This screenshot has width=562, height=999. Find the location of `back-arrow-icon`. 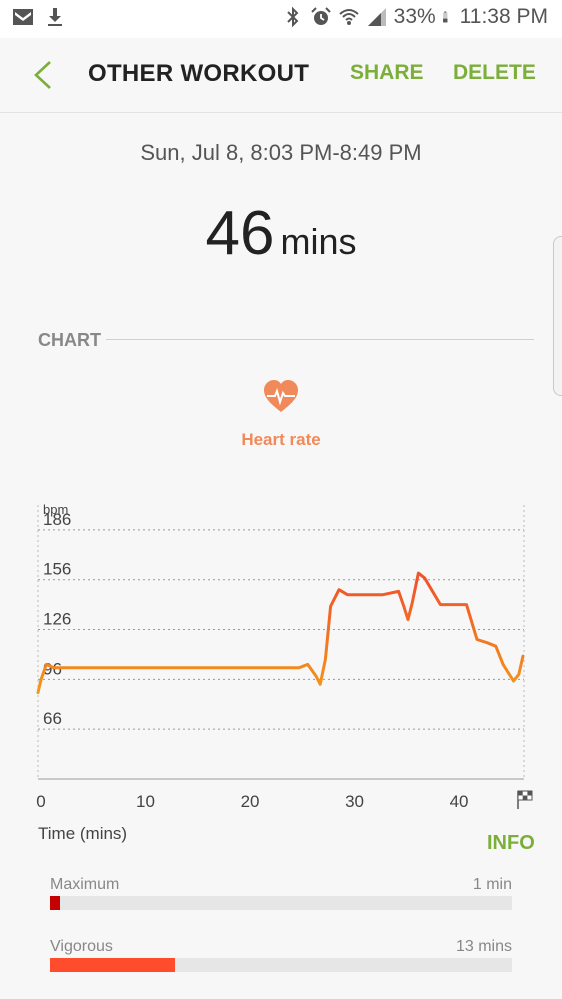

back-arrow-icon is located at coordinates (43, 75).